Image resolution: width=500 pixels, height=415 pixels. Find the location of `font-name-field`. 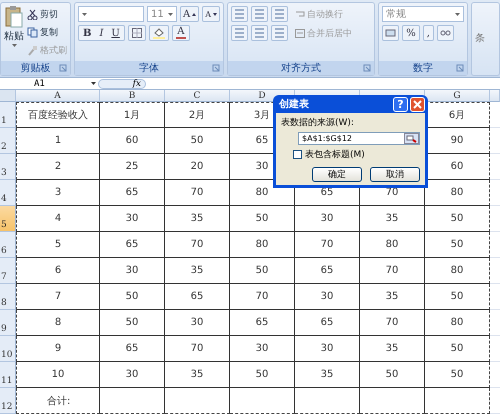

font-name-field is located at coordinates (111, 14).